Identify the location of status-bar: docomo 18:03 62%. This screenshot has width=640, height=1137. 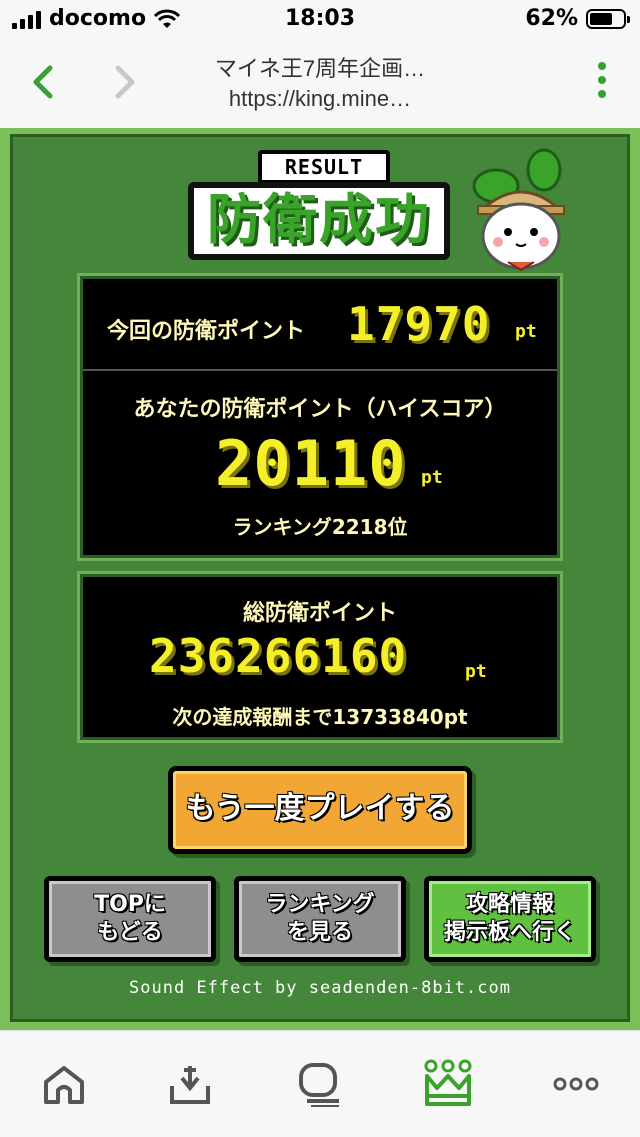
(320, 20).